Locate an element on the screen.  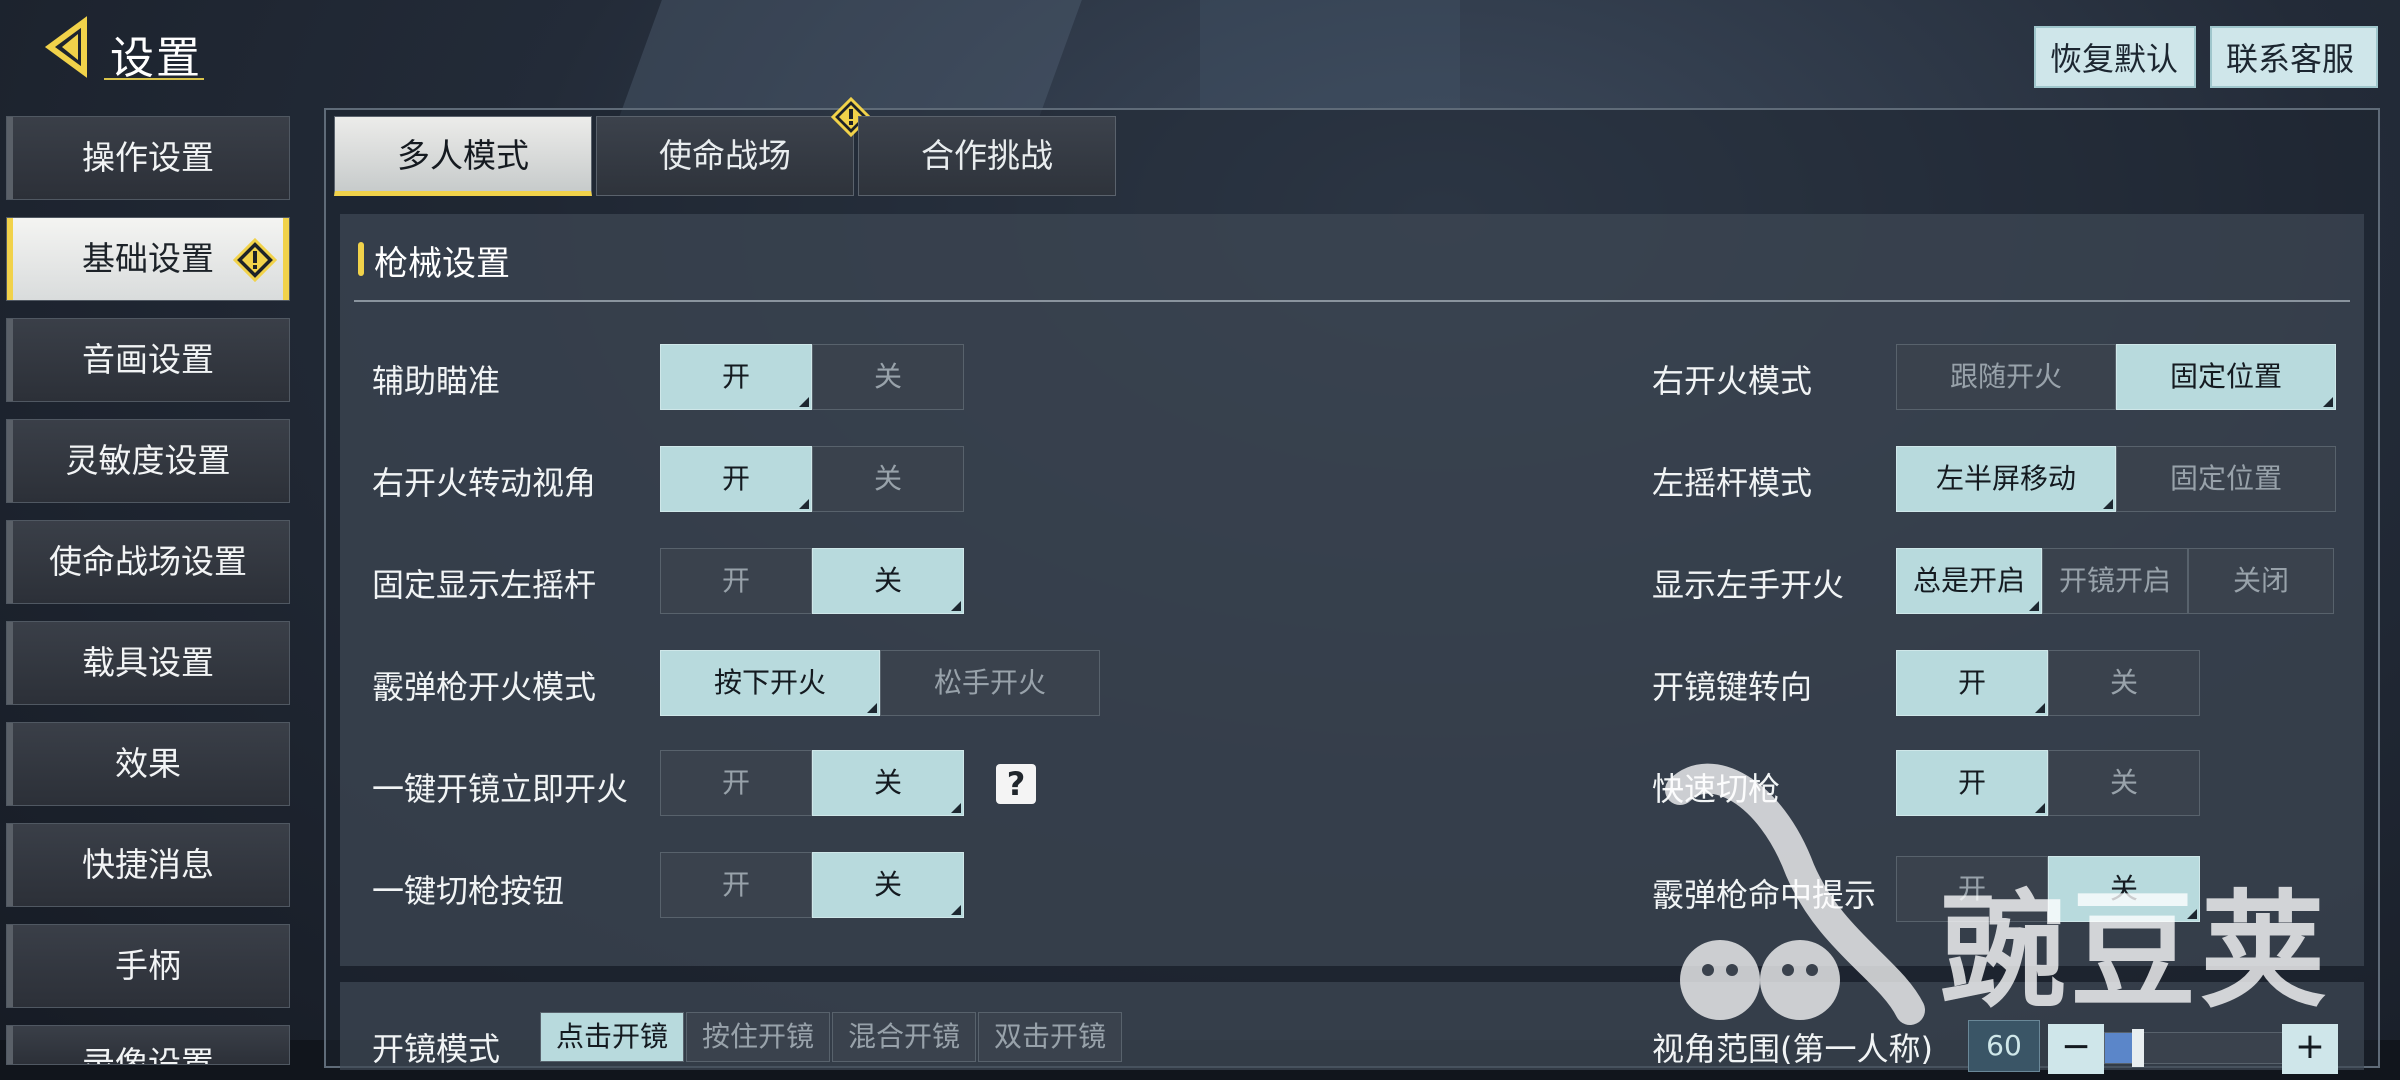
option-scope-on: 开镜开启 is located at coordinates (2115, 581).